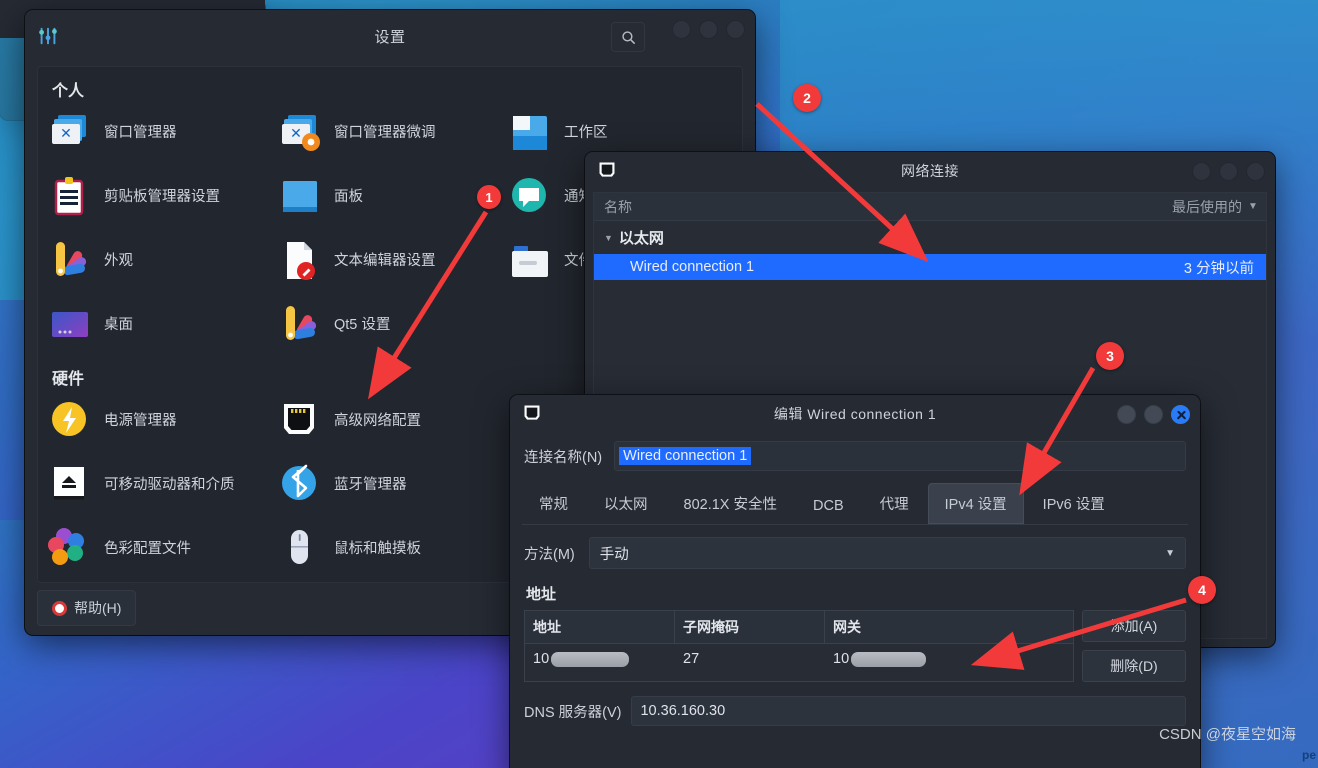  I want to click on method-select: 手动 ▼, so click(887, 553).